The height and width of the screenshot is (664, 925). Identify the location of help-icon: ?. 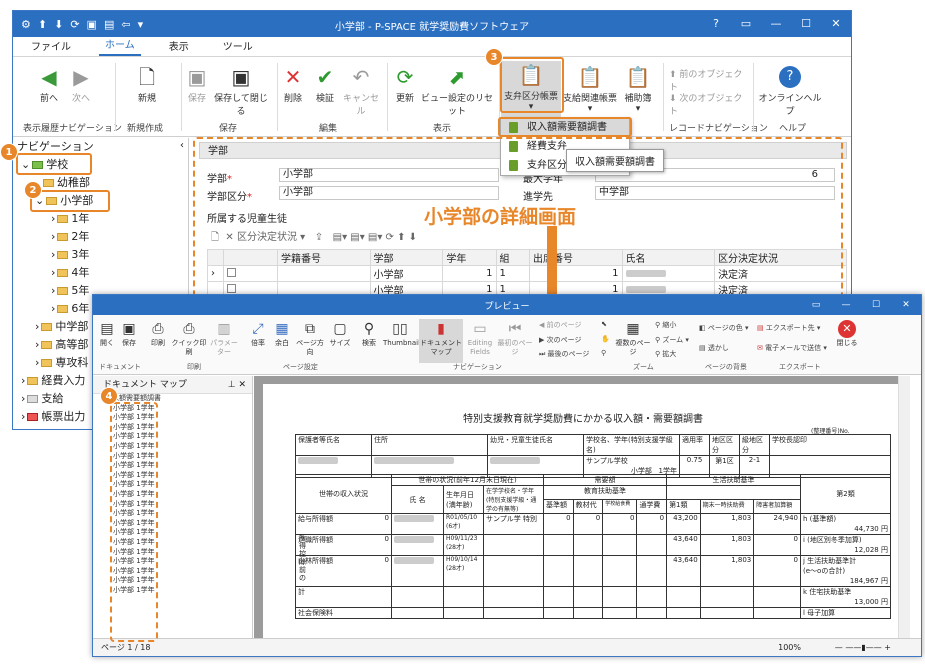
(716, 24).